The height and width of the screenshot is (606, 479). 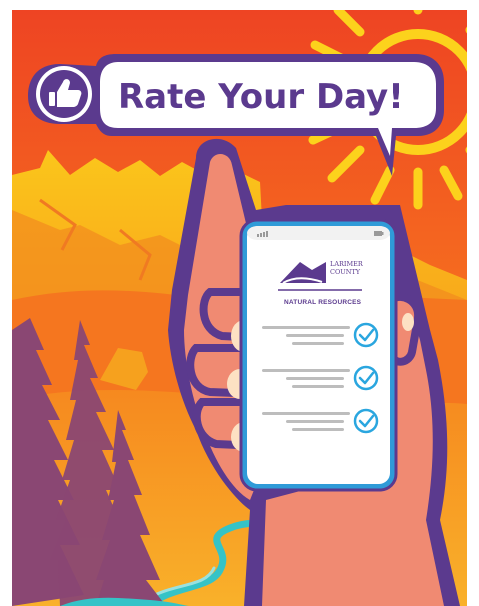 I want to click on logo-line1: LARIMER, so click(x=347, y=264).